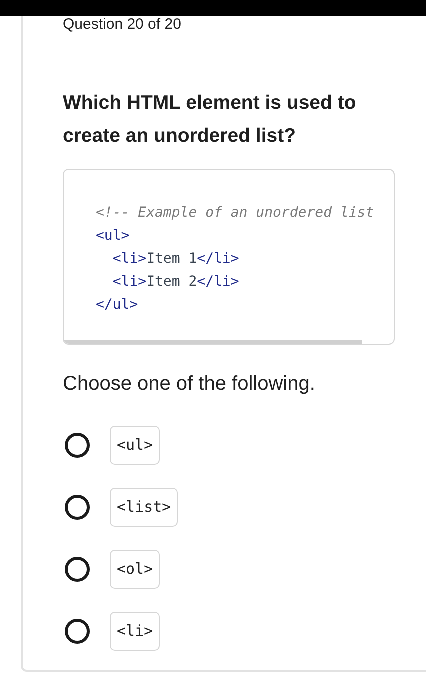  Describe the element at coordinates (144, 507) in the screenshot. I see `answer-option: <list>` at that location.